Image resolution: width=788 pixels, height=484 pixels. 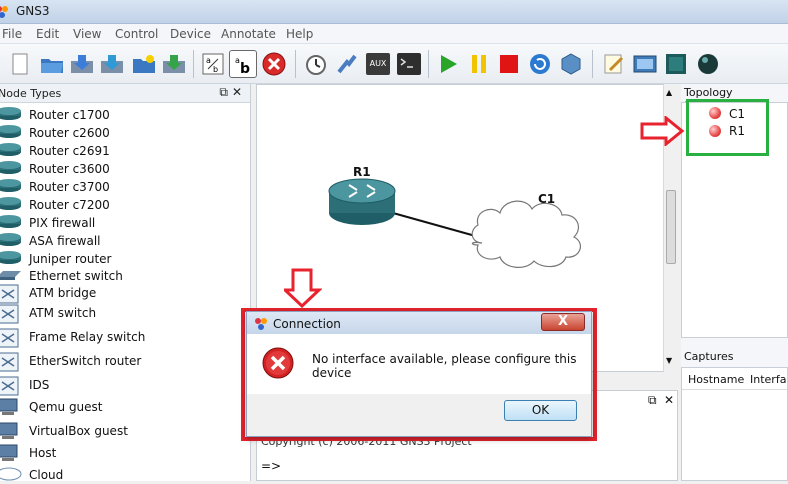 I want to click on ball-icon, so click(x=708, y=64).